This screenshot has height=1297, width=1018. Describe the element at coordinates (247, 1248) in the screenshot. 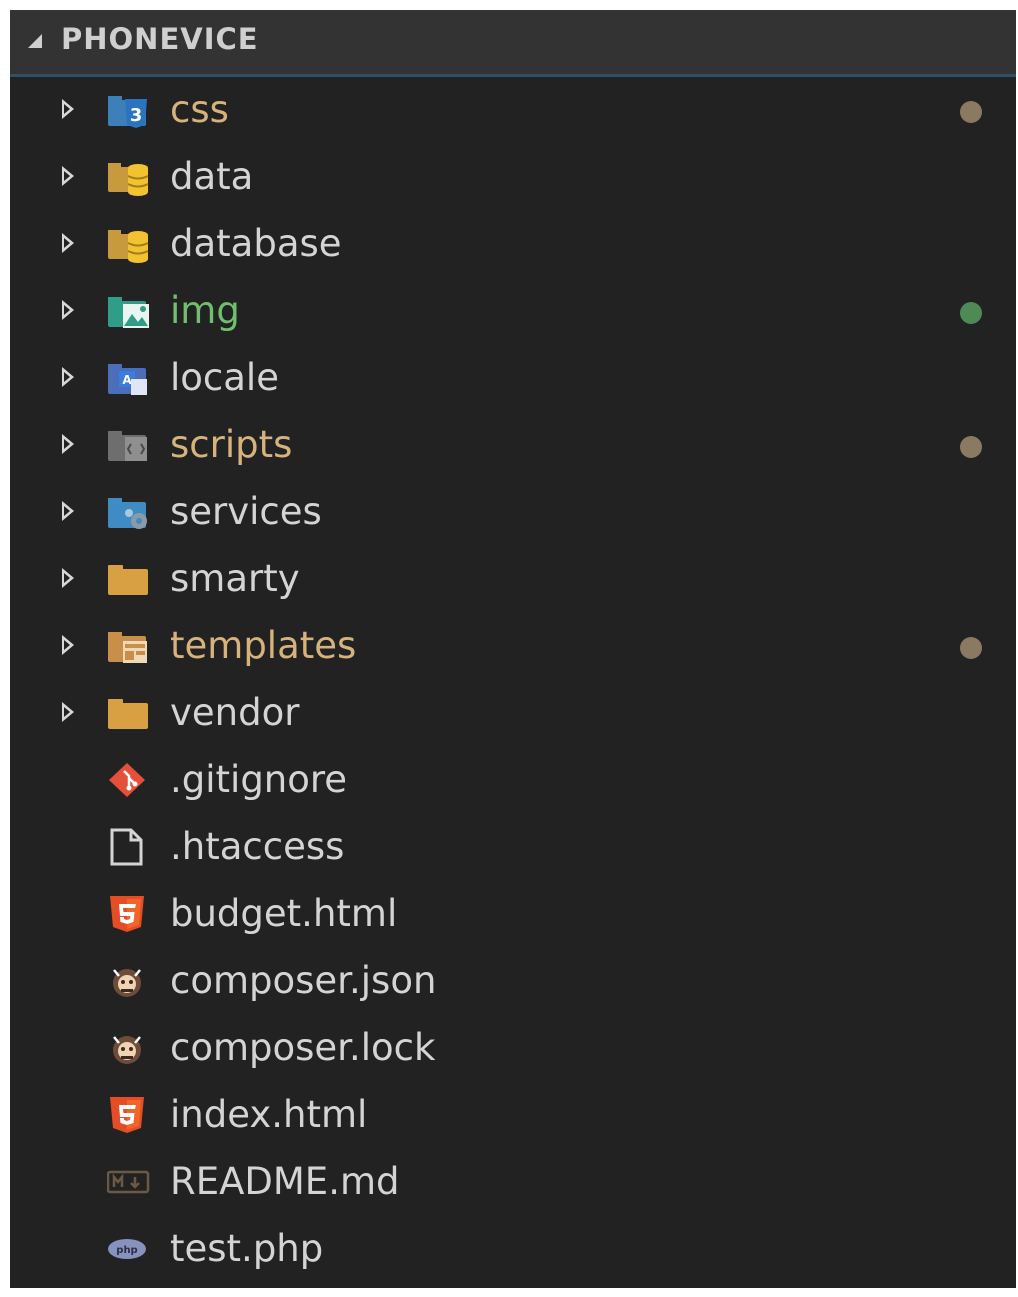

I see `file-label: test.php` at that location.